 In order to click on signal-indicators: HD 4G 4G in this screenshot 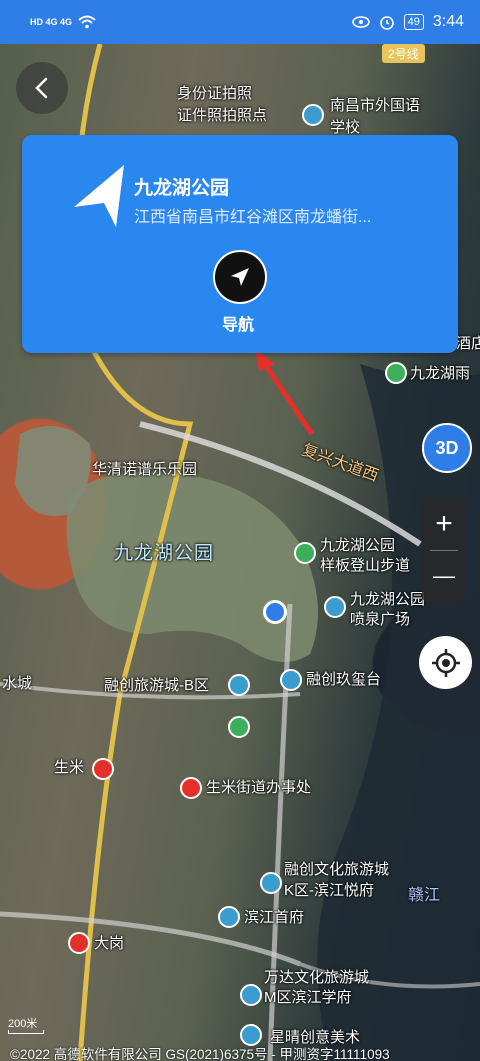, I will do `click(63, 22)`.